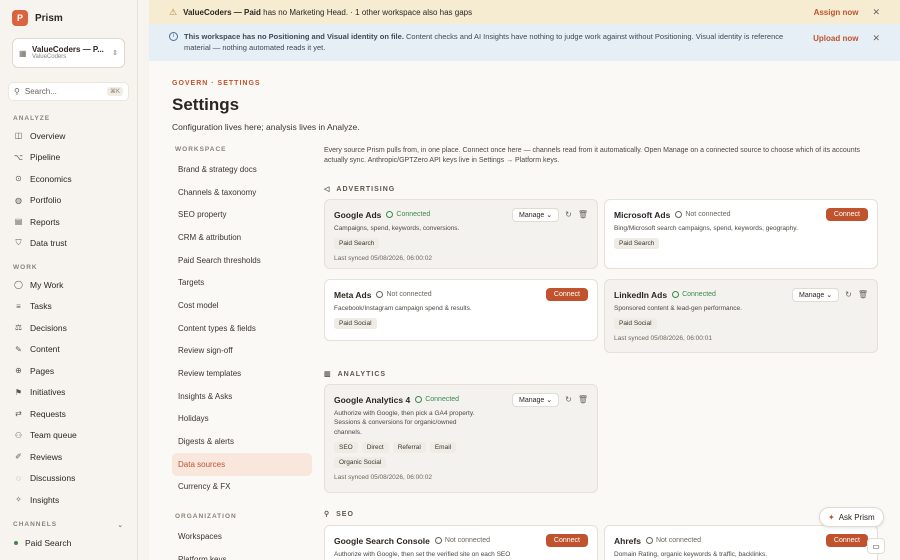  Describe the element at coordinates (328, 374) in the screenshot. I see `bar-chart-icon: ▥` at that location.